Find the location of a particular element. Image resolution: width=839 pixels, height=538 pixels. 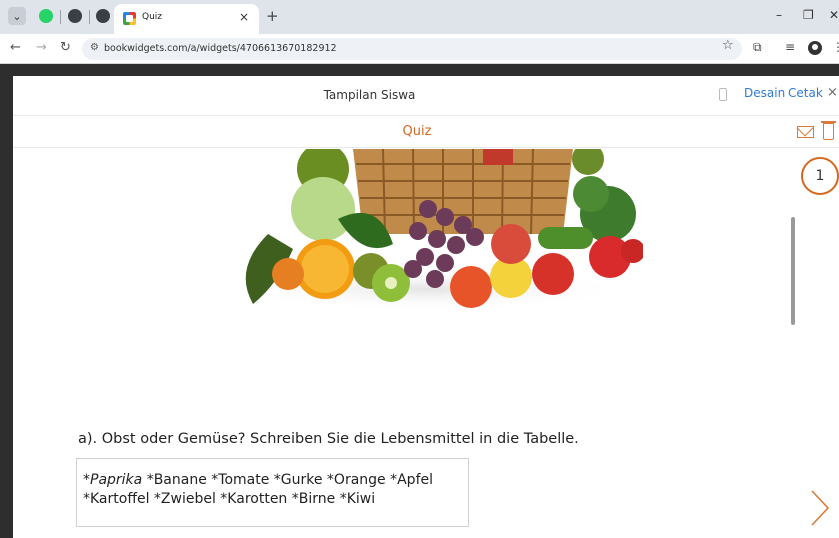

profile-icon is located at coordinates (815, 48).